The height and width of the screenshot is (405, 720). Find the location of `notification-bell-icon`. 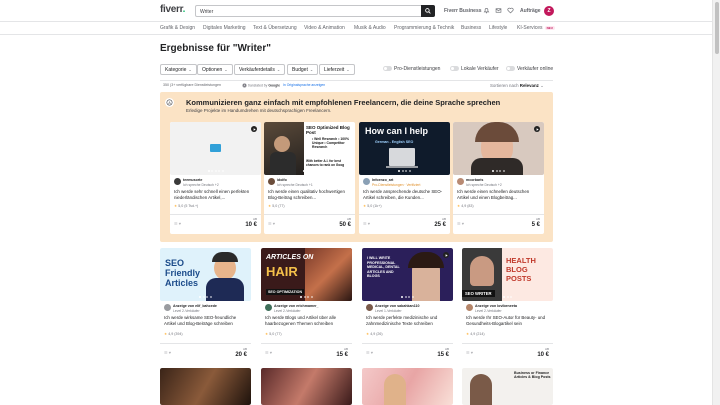

notification-bell-icon is located at coordinates (486, 10).